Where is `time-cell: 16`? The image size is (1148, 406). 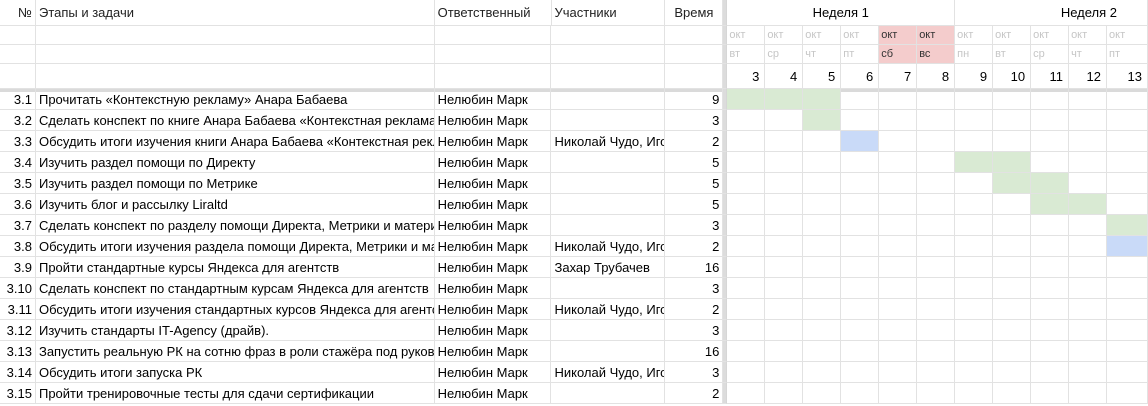
time-cell: 16 is located at coordinates (694, 351).